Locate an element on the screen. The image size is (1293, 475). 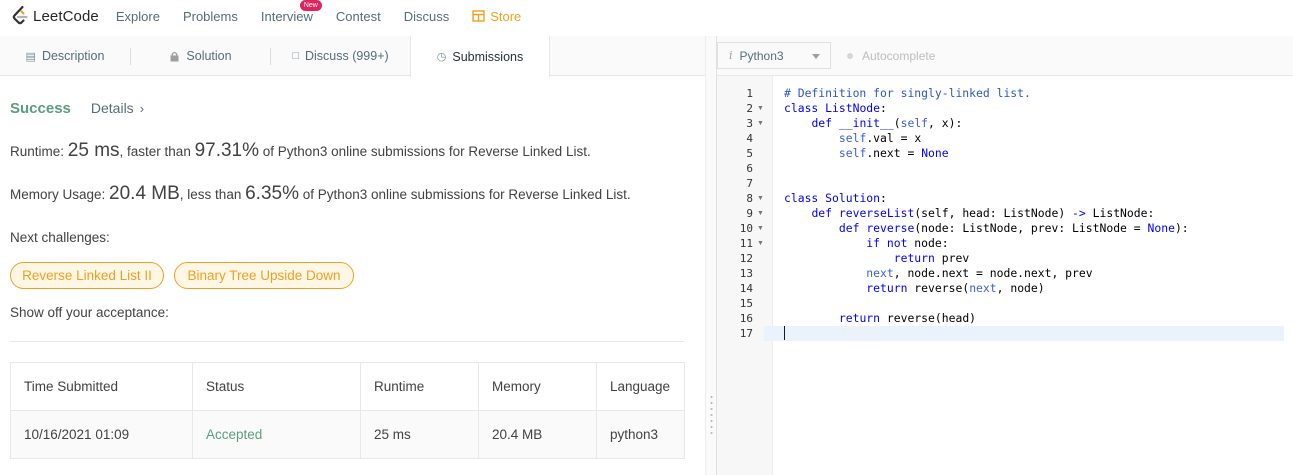
runtime-percentile: 97.31% is located at coordinates (227, 150).